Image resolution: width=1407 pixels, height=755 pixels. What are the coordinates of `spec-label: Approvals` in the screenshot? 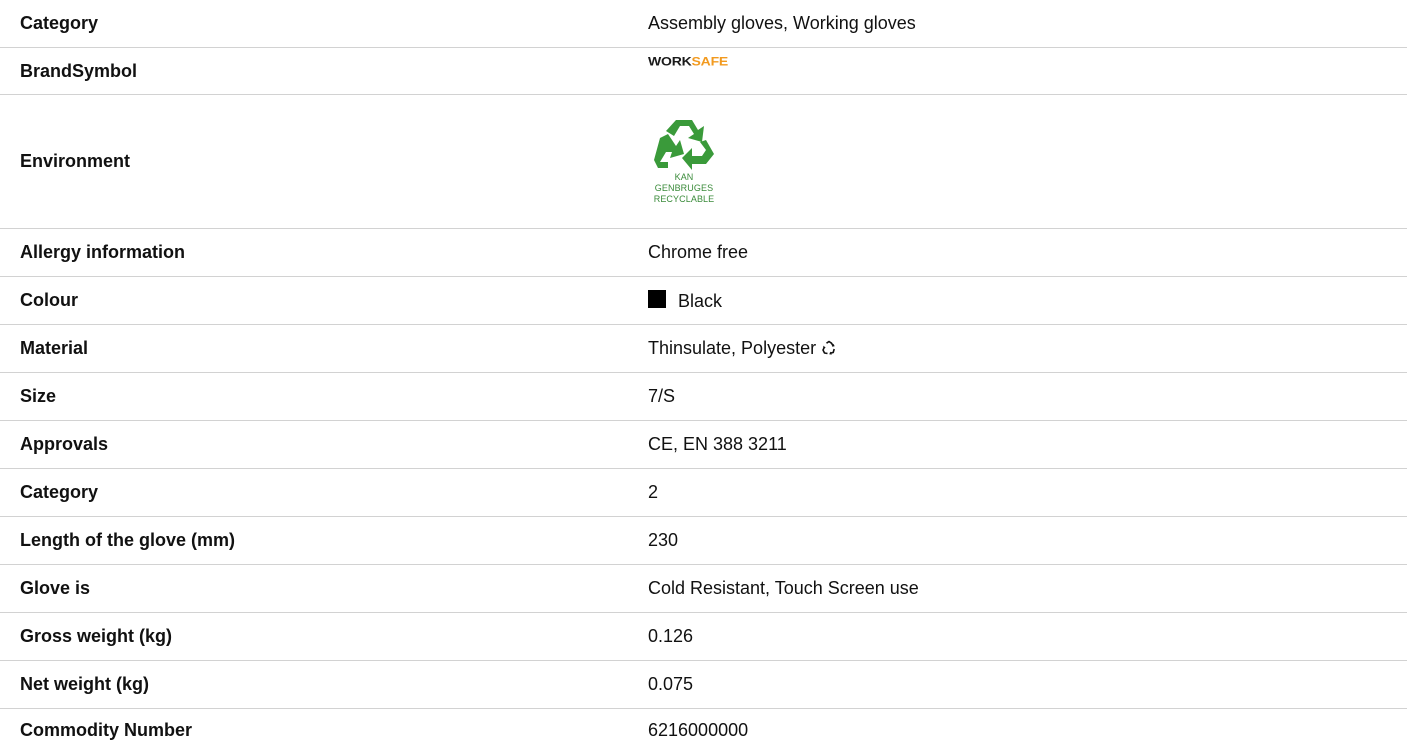 It's located at (64, 444).